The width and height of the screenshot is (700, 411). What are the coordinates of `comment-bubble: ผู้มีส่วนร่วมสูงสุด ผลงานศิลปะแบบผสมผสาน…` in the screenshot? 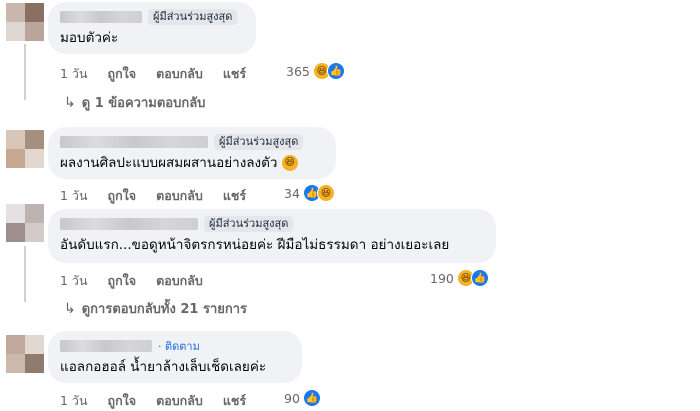 It's located at (192, 153).